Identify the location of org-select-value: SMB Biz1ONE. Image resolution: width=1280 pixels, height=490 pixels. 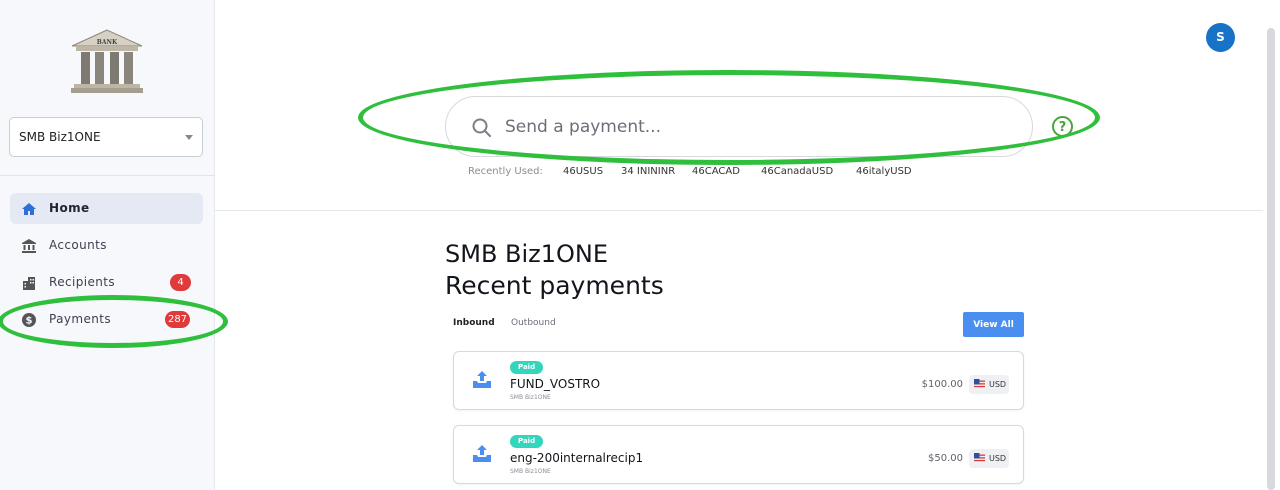
(60, 137).